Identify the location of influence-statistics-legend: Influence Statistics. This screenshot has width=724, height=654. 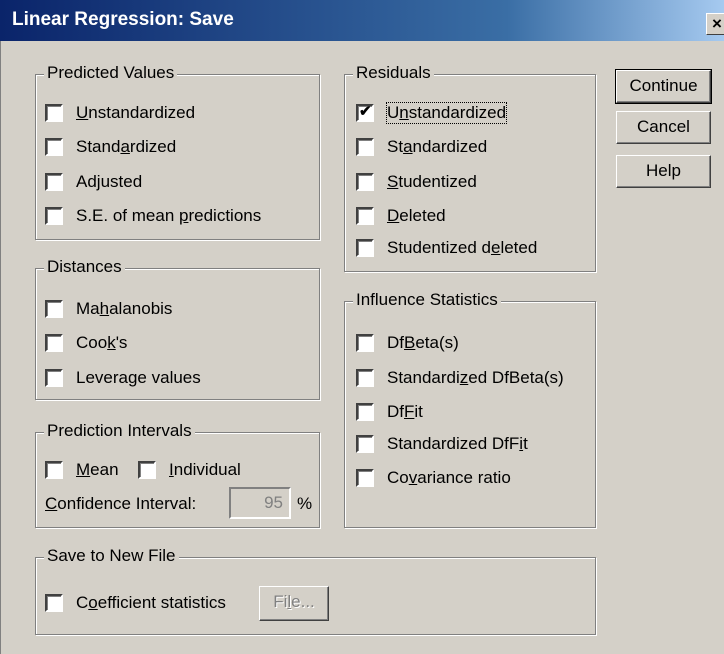
(427, 300).